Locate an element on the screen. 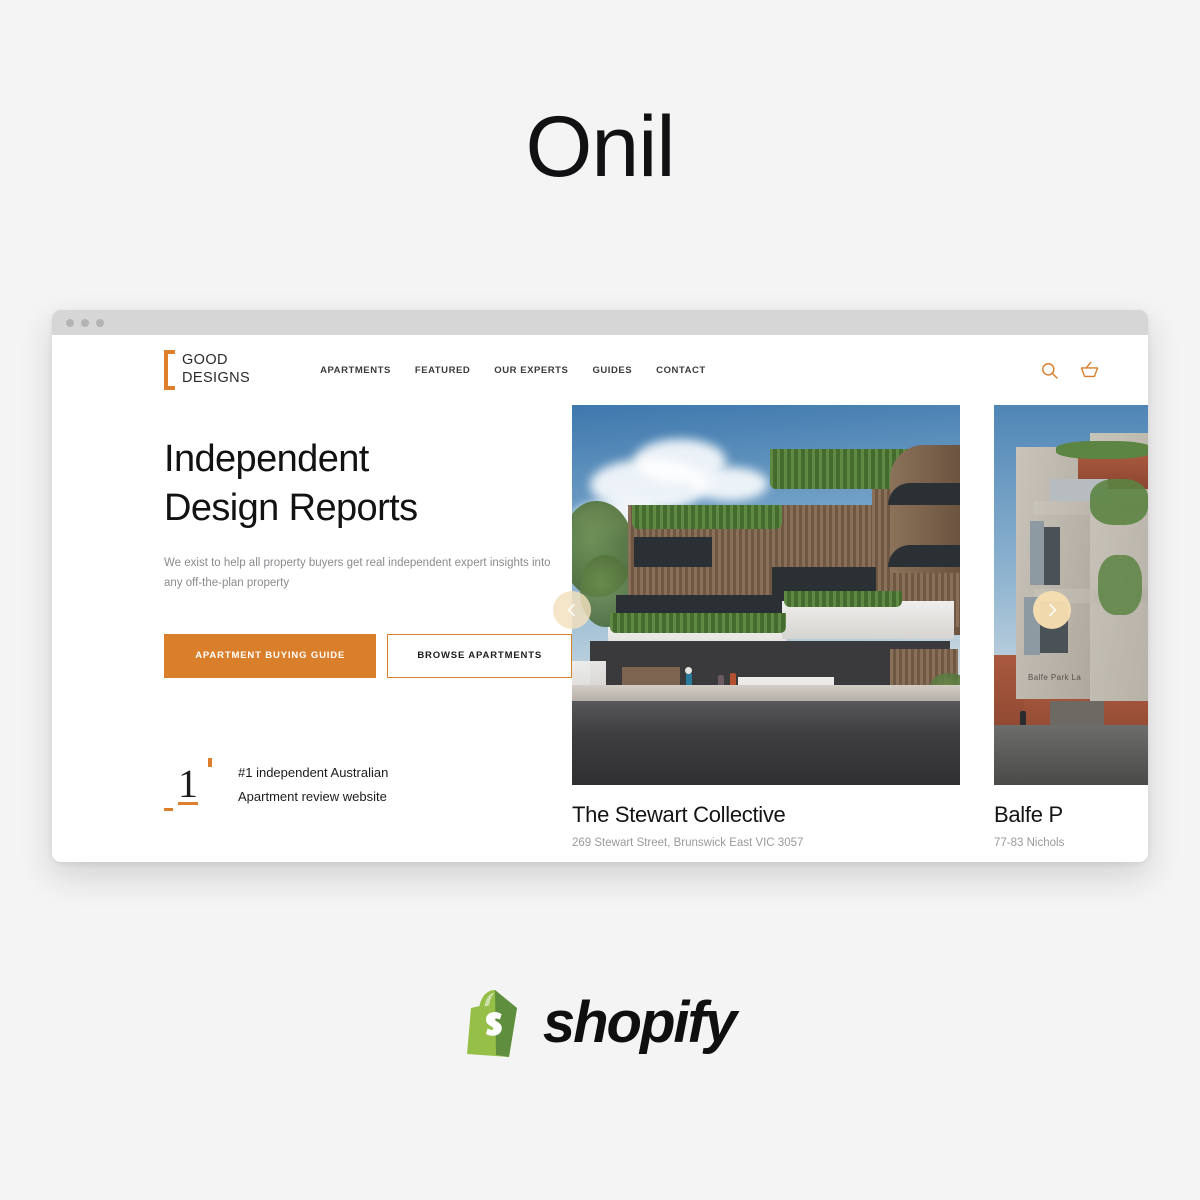 This screenshot has height=1200, width=1200. nav-item-apartments: APARTMENTS is located at coordinates (355, 370).